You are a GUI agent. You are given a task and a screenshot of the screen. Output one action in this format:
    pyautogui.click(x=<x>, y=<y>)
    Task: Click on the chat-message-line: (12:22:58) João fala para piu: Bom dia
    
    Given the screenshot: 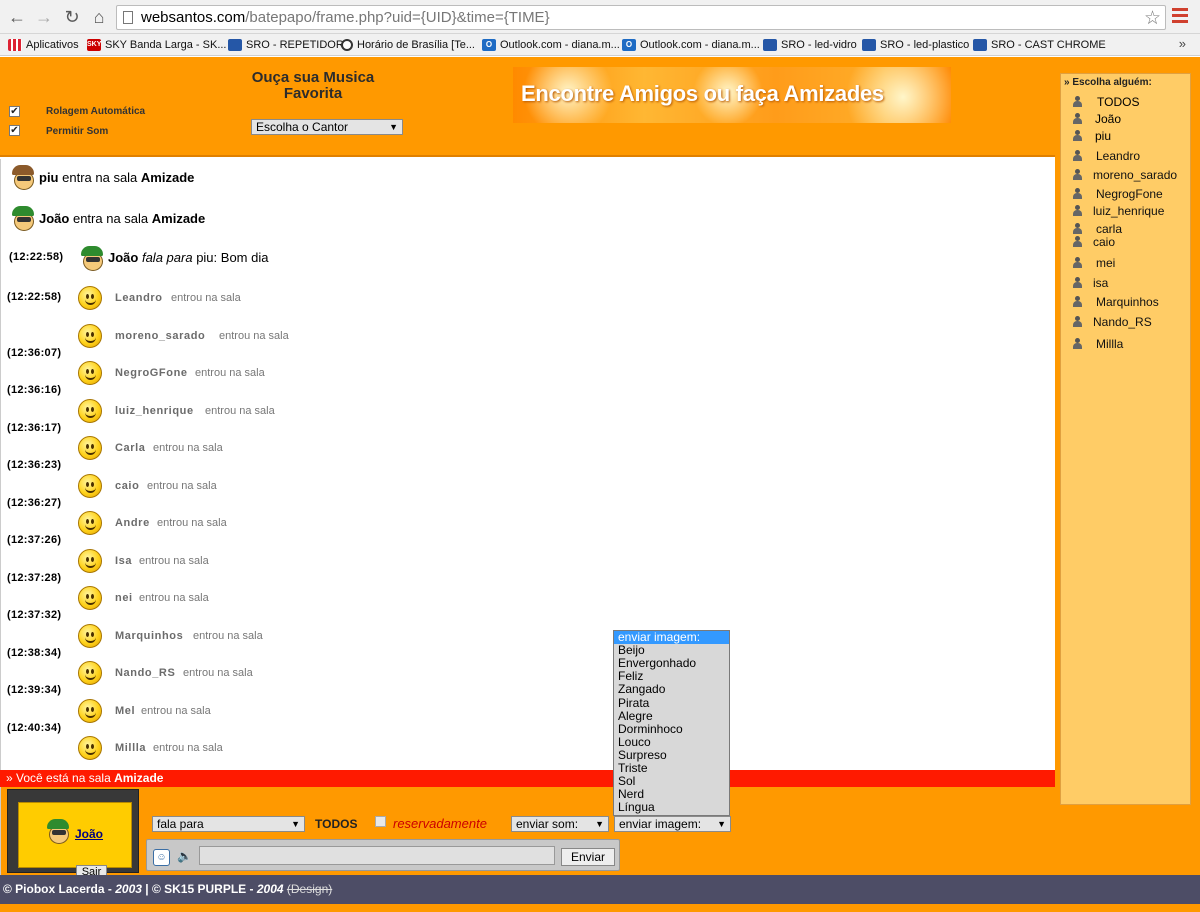 What is the action you would take?
    pyautogui.click(x=201, y=259)
    